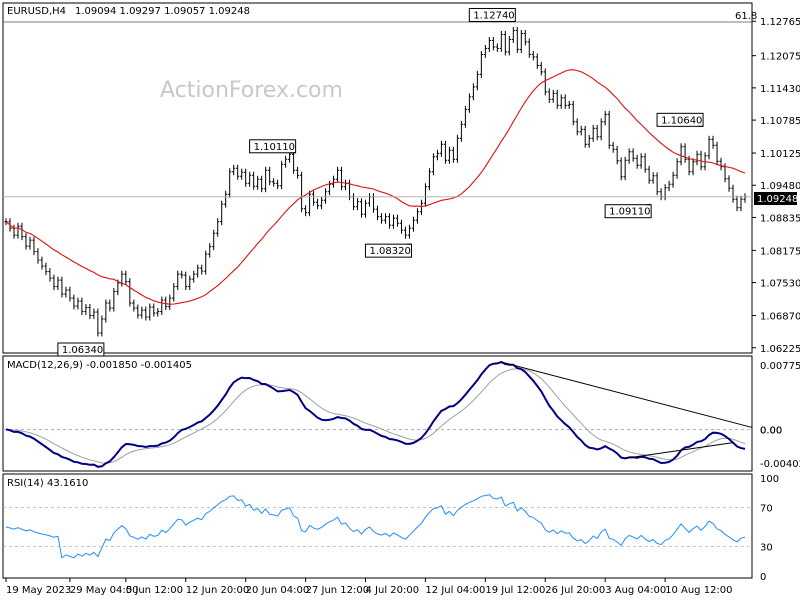 This screenshot has height=600, width=800. I want to click on time-axis-label: 5 Jun 12:00, so click(154, 590).